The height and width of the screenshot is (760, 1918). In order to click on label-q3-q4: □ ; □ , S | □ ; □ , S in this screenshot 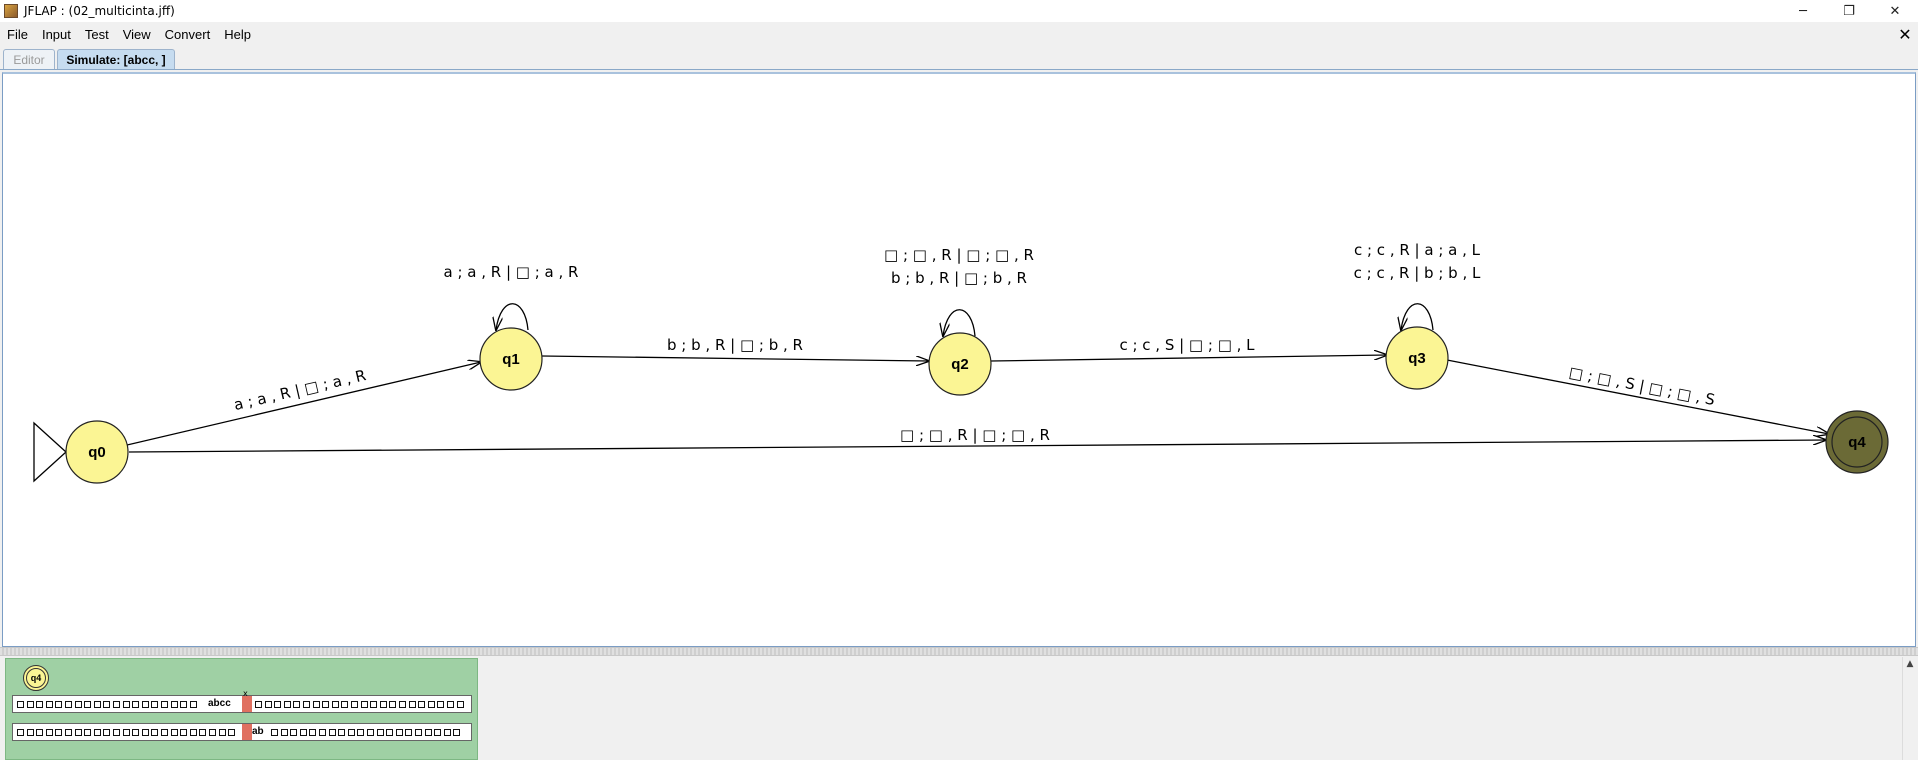, I will do `click(1642, 386)`.